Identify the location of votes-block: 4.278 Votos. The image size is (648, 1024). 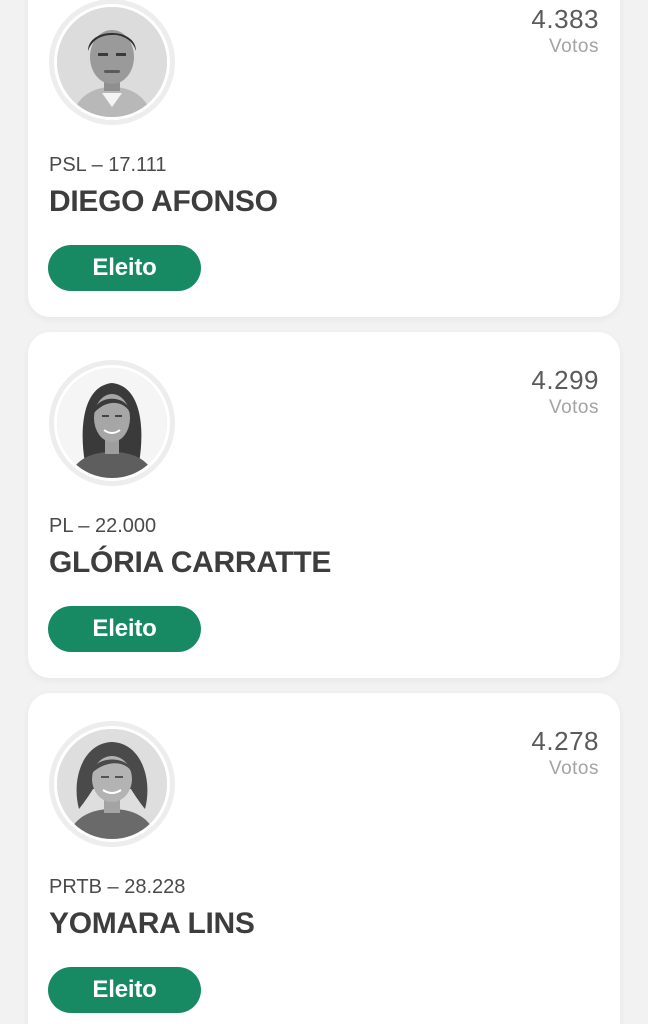
(565, 754).